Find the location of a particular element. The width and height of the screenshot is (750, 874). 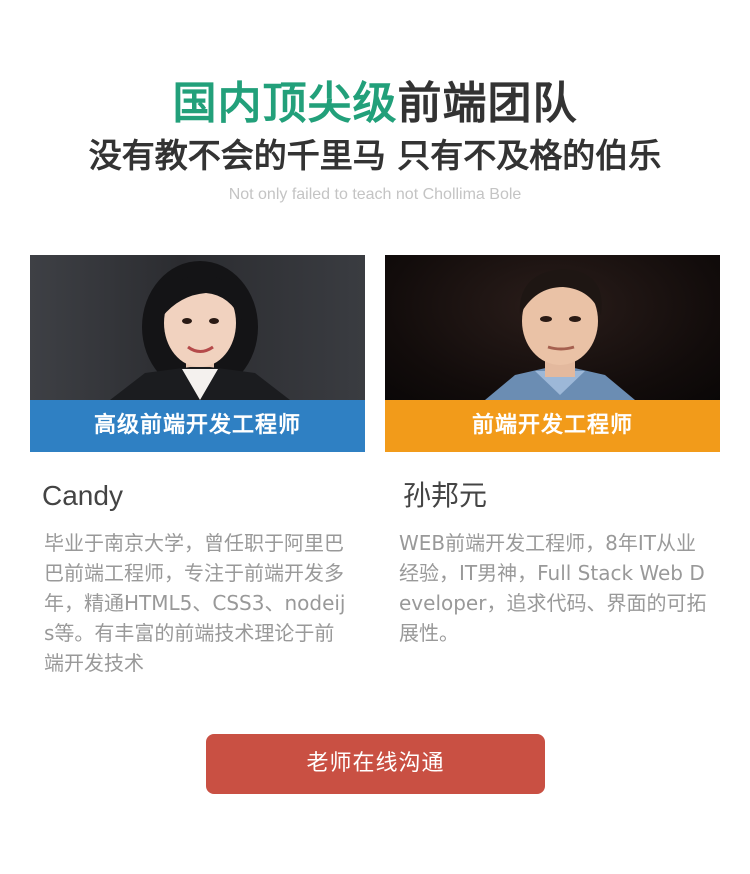

page-title: 国内顶尖级前端团队 is located at coordinates (375, 104).